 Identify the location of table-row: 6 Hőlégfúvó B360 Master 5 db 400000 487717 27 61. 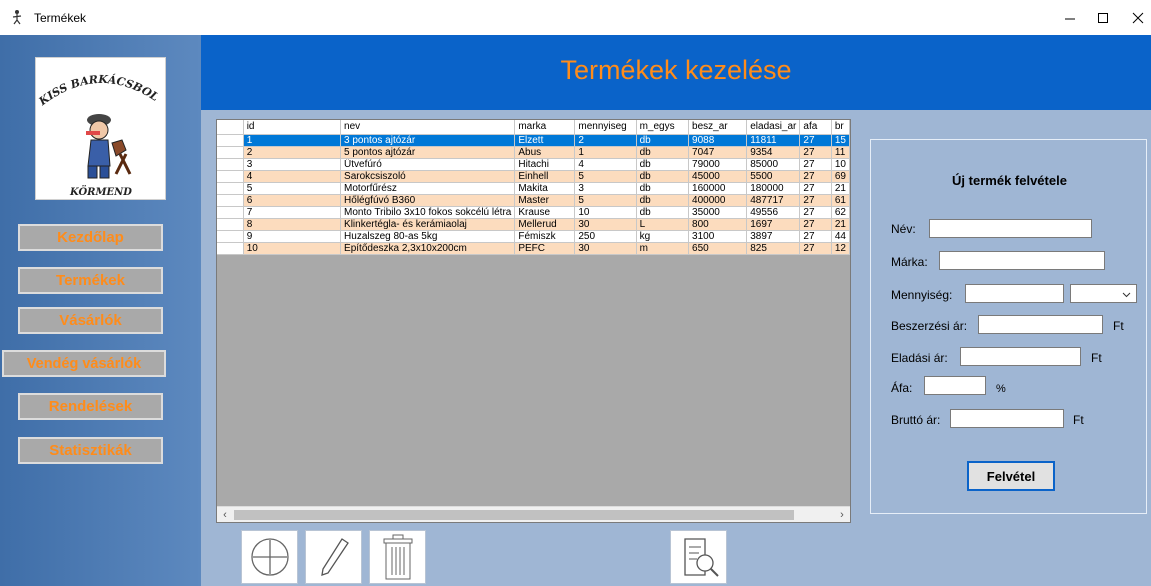
(533, 200).